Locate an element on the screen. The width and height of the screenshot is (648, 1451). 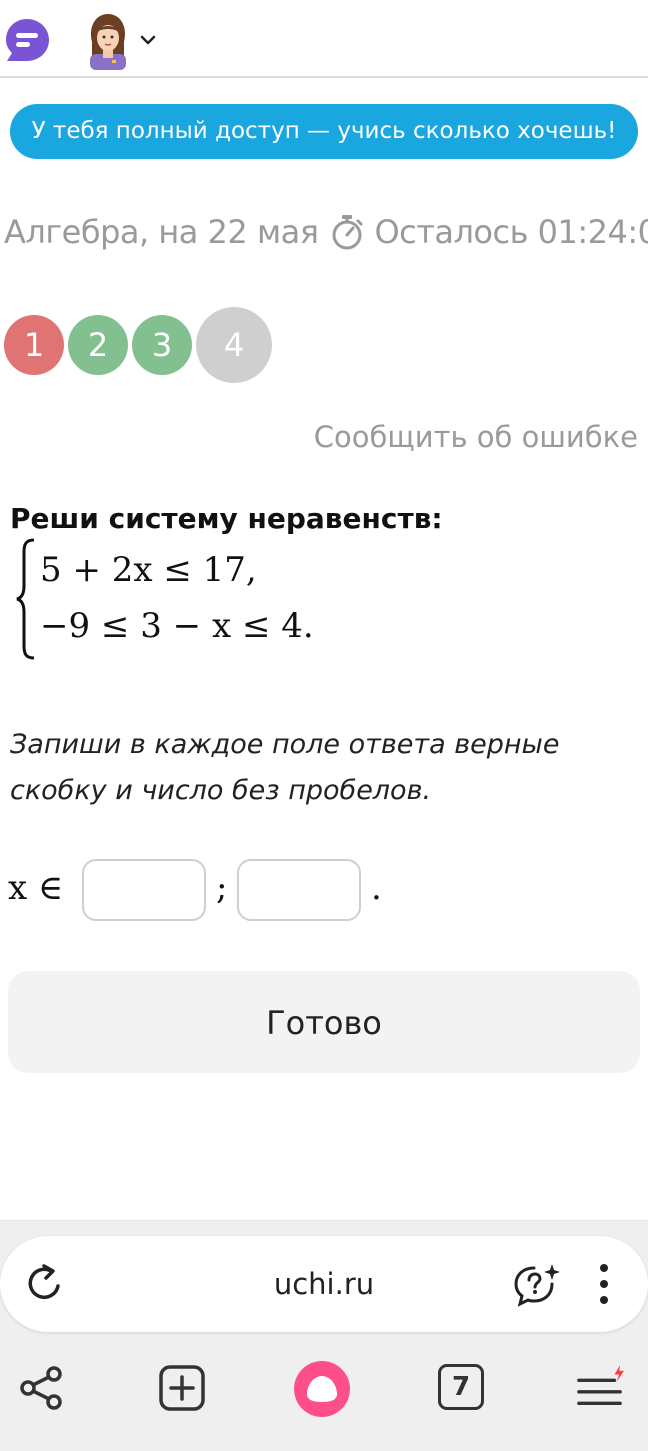
step-1: 1 is located at coordinates (34, 345).